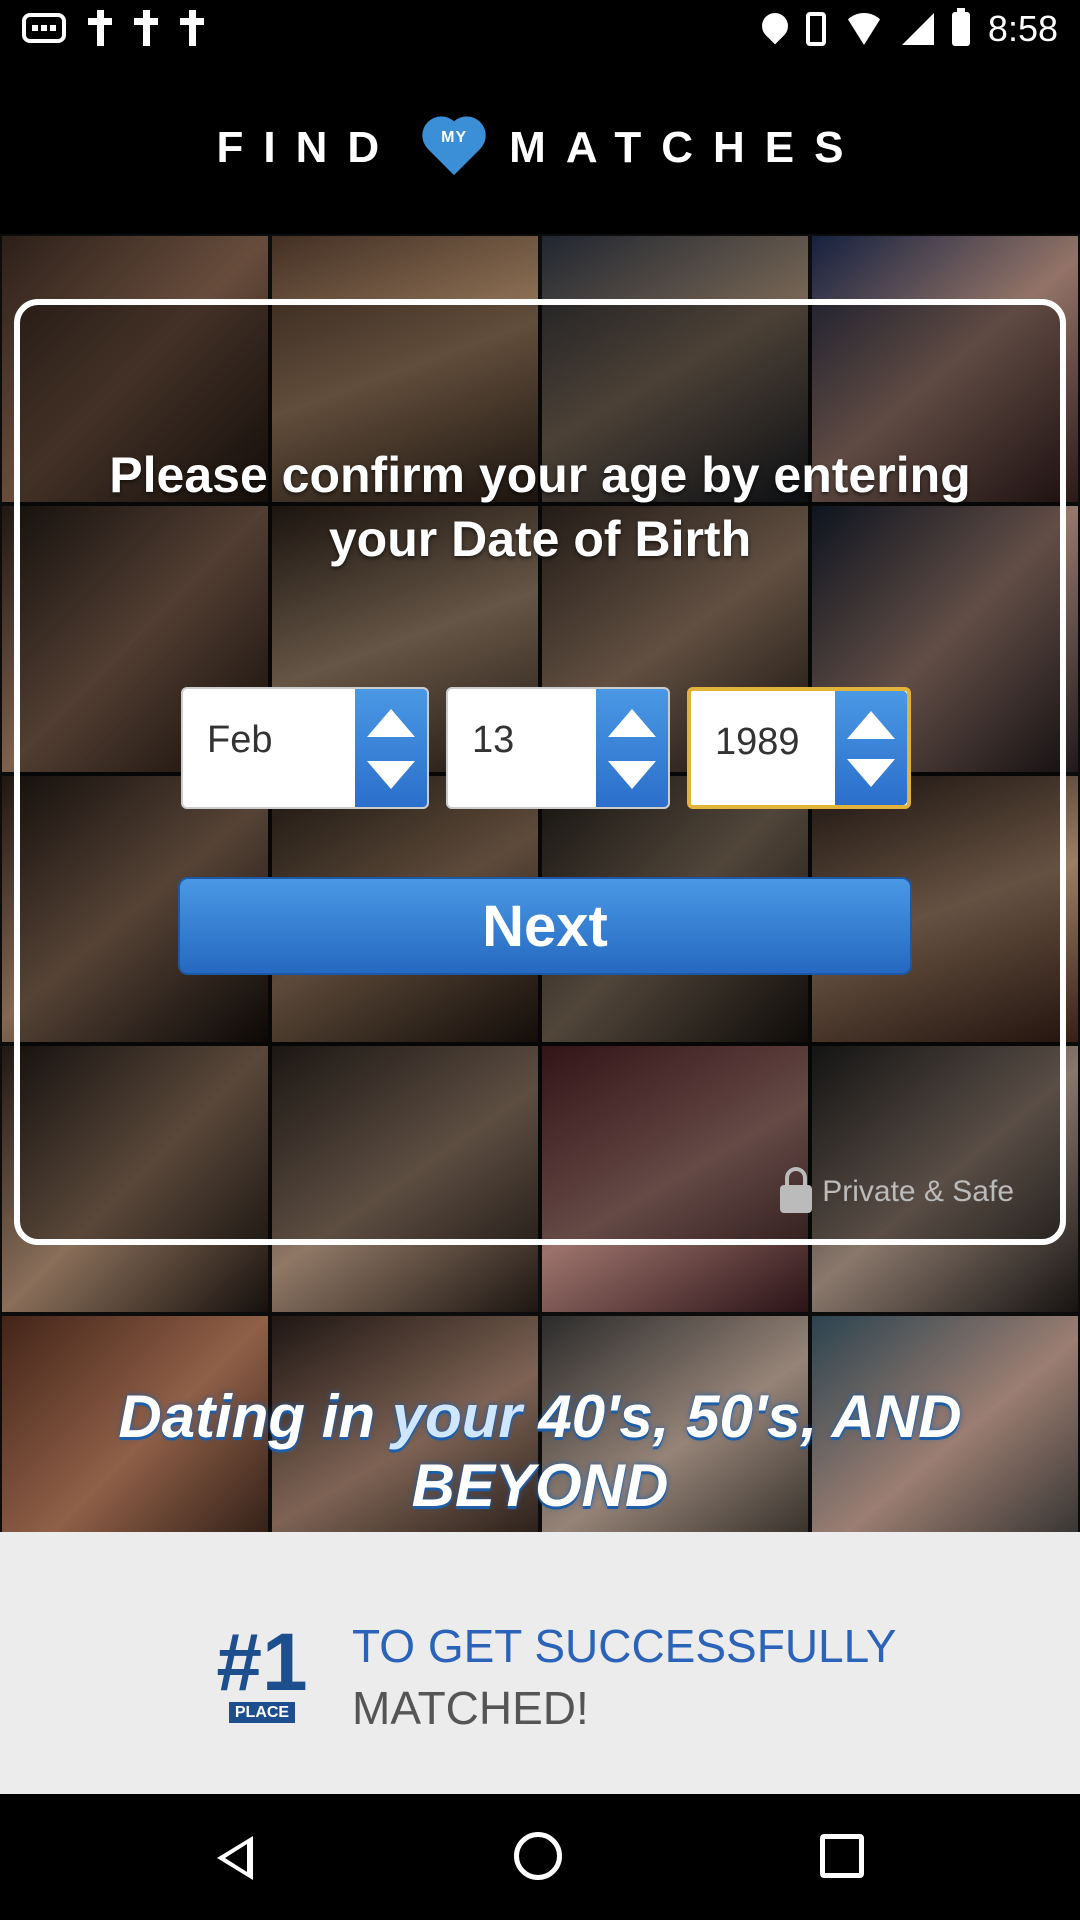  I want to click on status-bar: 8:58, so click(540, 31).